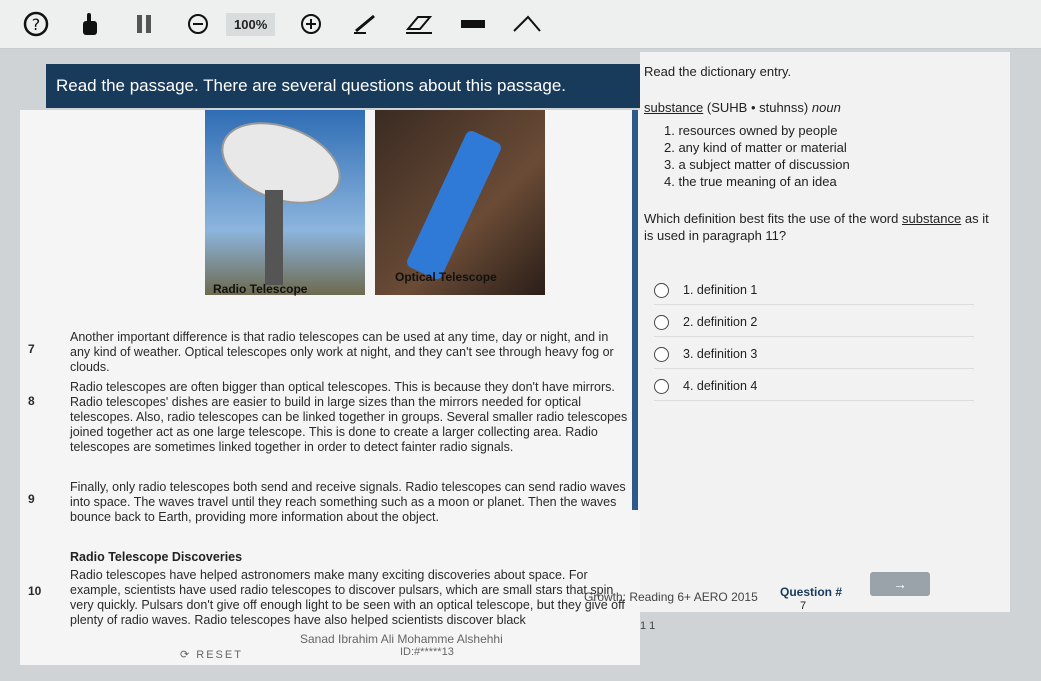 This screenshot has height=681, width=1041. Describe the element at coordinates (427, 652) in the screenshot. I see `student-id: ID:#*****13` at that location.